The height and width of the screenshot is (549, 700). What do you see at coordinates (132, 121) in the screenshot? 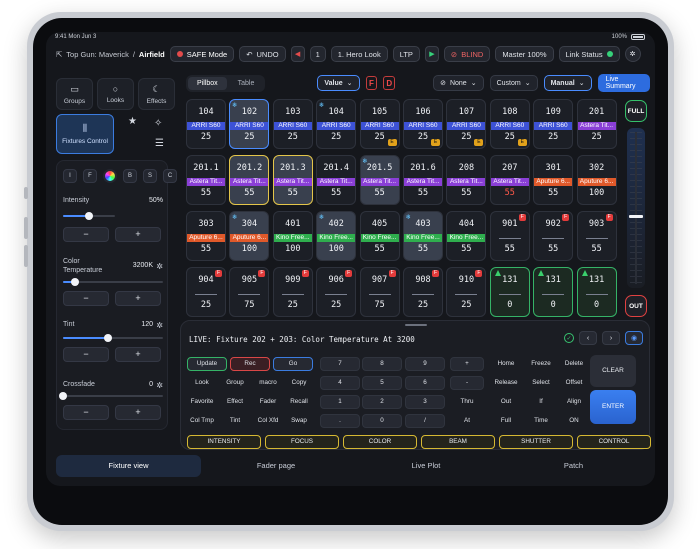
I see `star-icon: ★` at bounding box center [132, 121].